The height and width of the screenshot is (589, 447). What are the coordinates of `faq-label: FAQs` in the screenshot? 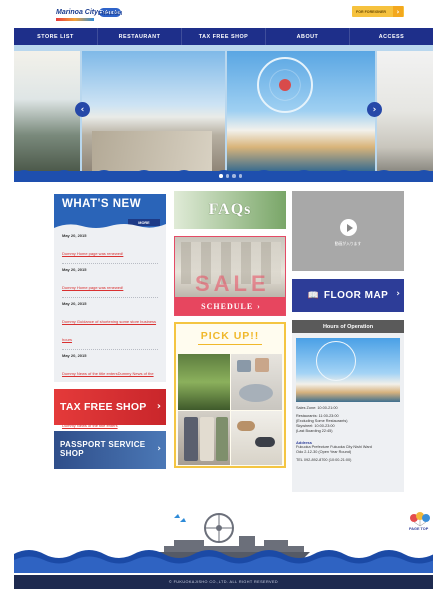 It's located at (230, 209).